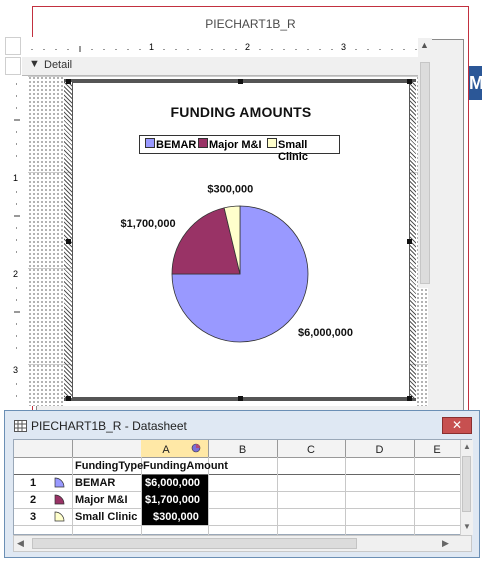  Describe the element at coordinates (457, 425) in the screenshot. I see `close-button: ✕` at that location.